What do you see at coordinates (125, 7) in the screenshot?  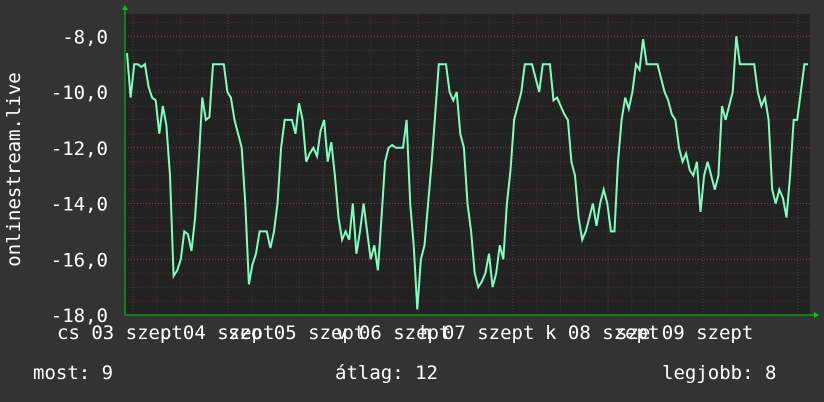 I see `y-axis-arrow` at bounding box center [125, 7].